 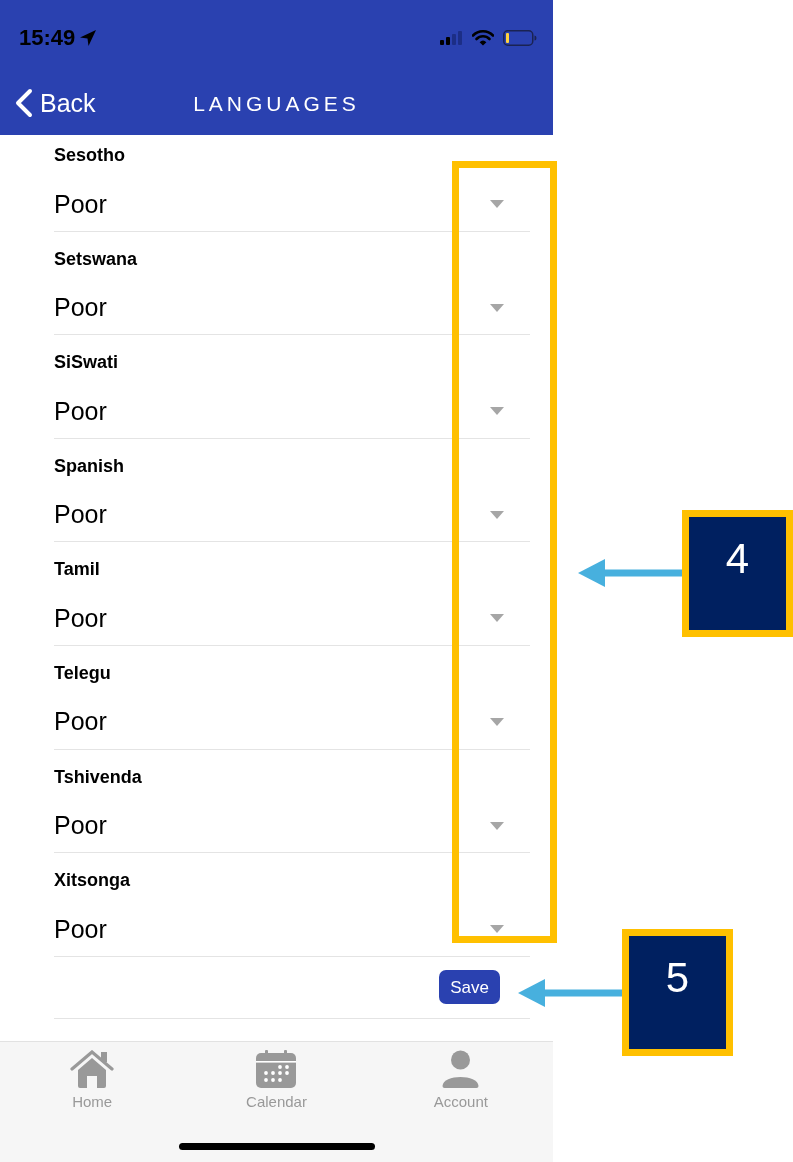 What do you see at coordinates (92, 880) in the screenshot?
I see `language-label: Xitsonga` at bounding box center [92, 880].